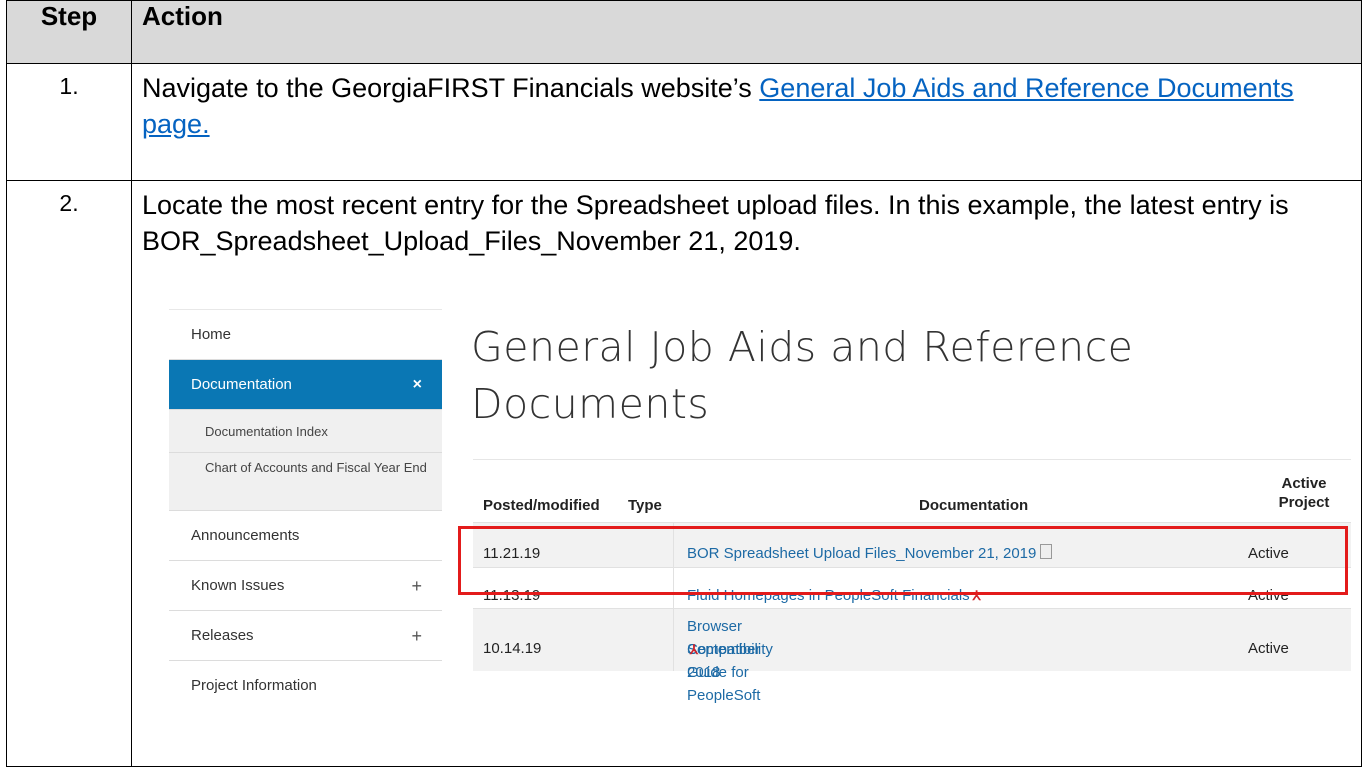 Image resolution: width=1367 pixels, height=767 pixels. What do you see at coordinates (512, 648) in the screenshot?
I see `row-date: 10.14.19` at bounding box center [512, 648].